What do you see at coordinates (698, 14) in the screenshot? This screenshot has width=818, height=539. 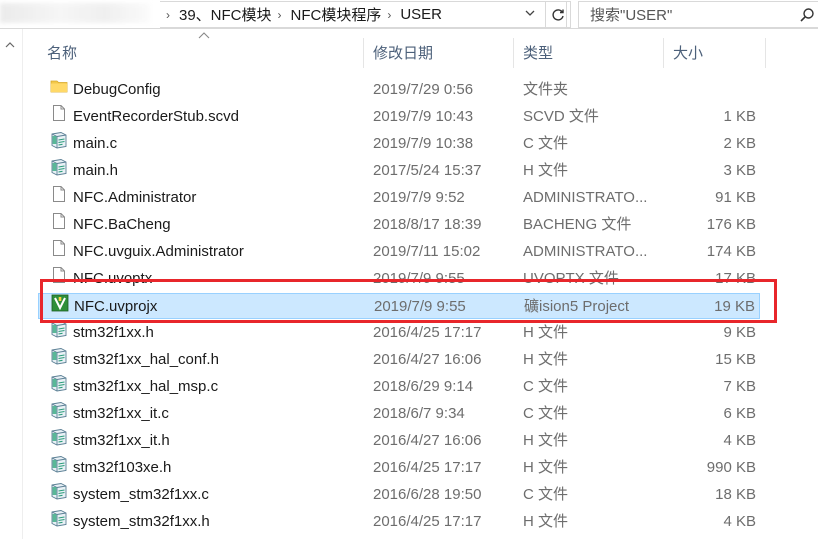 I see `search-box: 搜索"USER"` at bounding box center [698, 14].